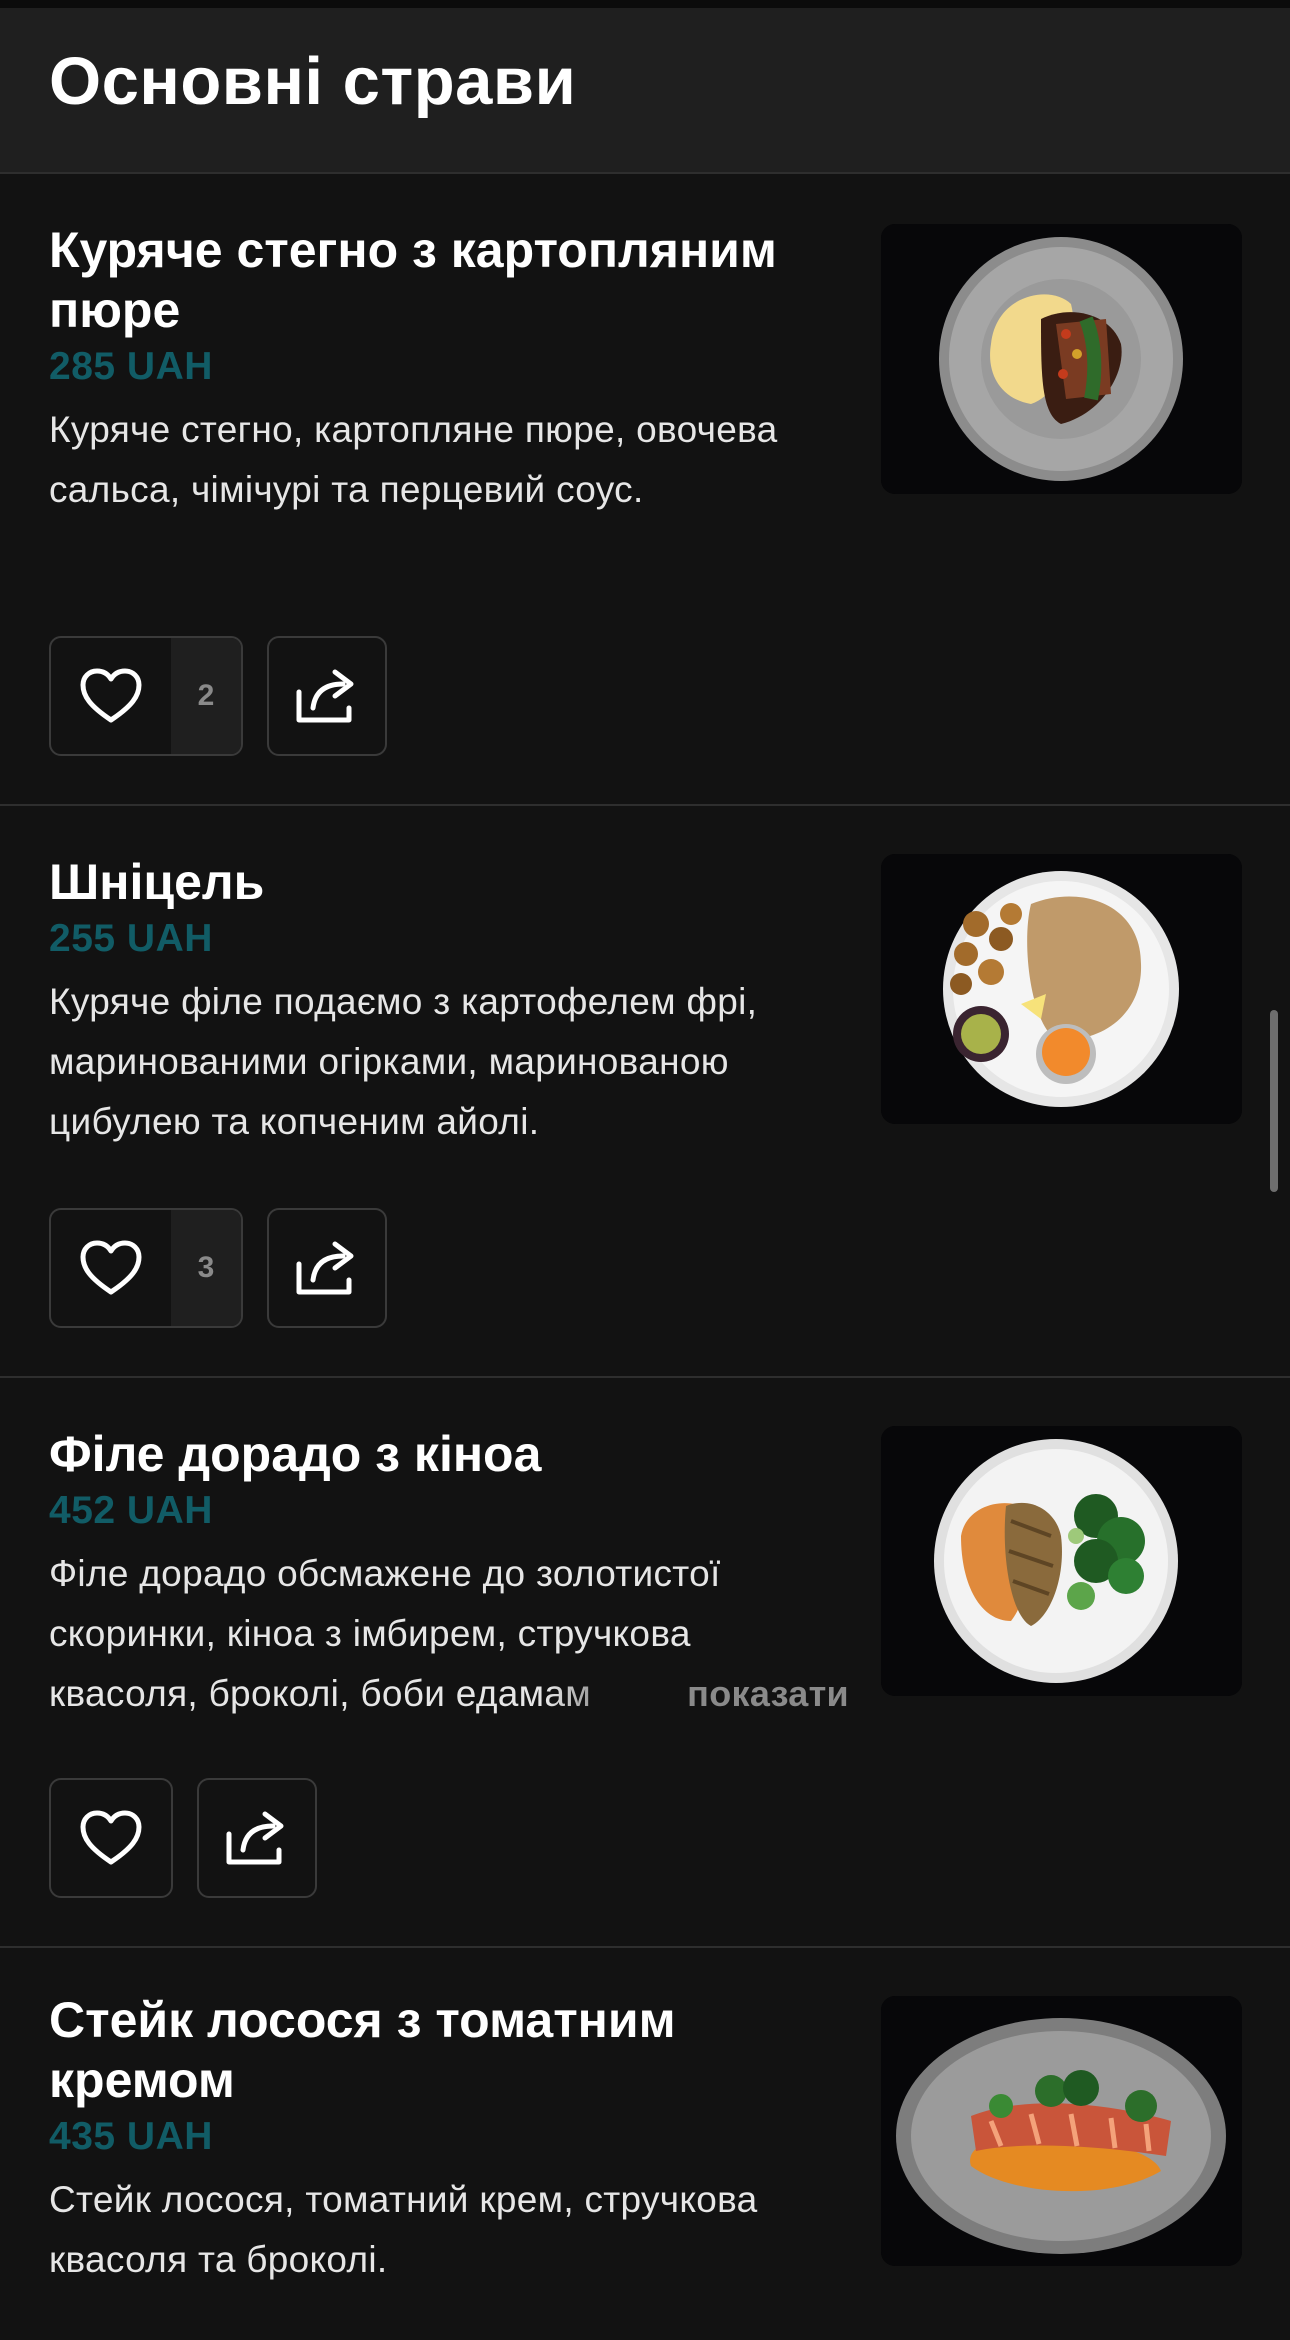  I want to click on like-button, so click(111, 1838).